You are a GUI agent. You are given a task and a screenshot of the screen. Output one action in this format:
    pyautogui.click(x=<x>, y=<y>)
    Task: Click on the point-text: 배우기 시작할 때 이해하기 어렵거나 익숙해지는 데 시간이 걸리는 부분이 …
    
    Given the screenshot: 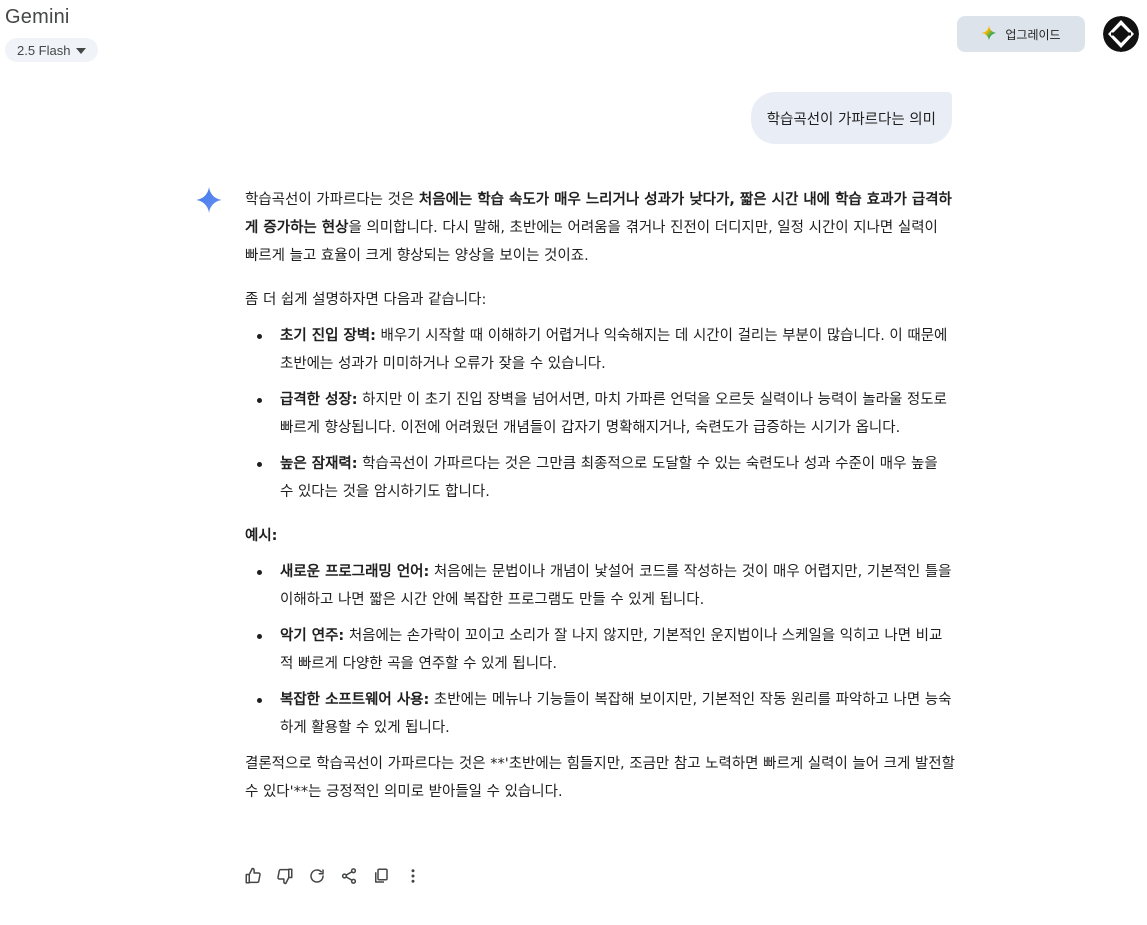 What is the action you would take?
    pyautogui.click(x=614, y=350)
    